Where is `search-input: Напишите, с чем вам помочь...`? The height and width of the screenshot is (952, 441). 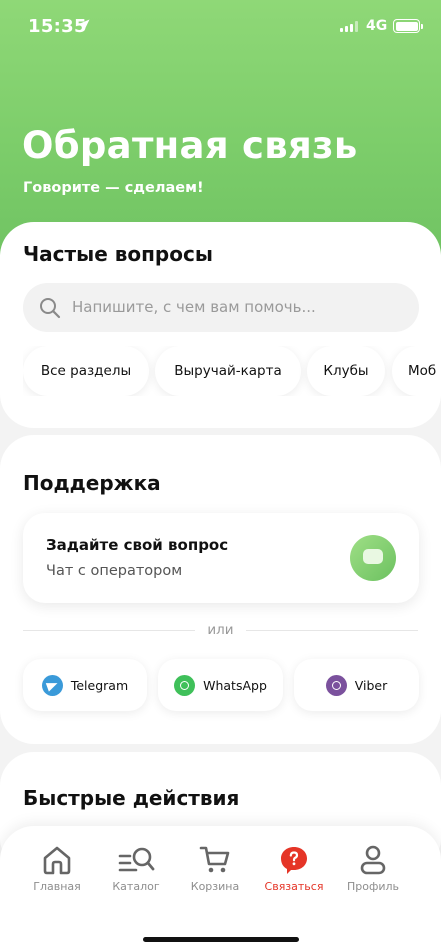
search-input: Напишите, с чем вам помочь... is located at coordinates (221, 307).